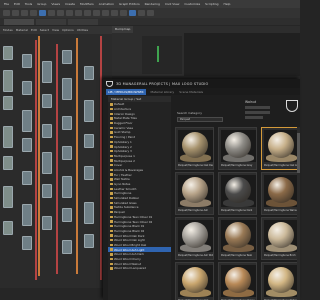 Image resolution: width=320 pixels, height=300 pixels. I want to click on menu-item: Help, so click(227, 4).